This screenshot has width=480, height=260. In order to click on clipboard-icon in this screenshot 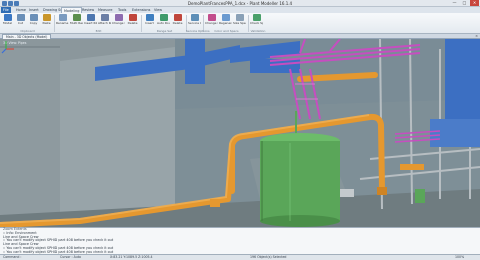, I will do `click(46, 17)`.